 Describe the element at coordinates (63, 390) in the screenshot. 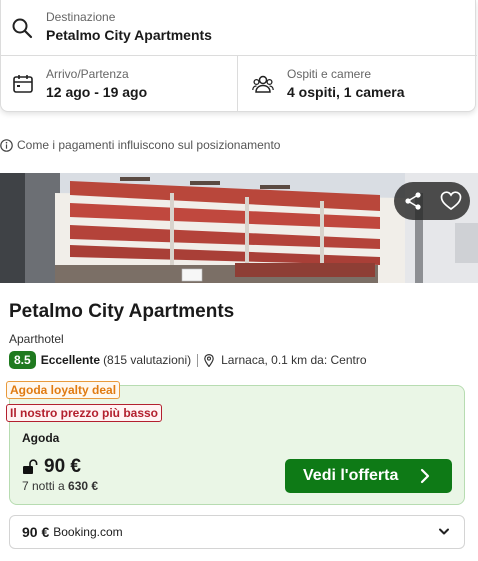

I see `loyalty-deal-badge: Agoda loyalty deal` at that location.